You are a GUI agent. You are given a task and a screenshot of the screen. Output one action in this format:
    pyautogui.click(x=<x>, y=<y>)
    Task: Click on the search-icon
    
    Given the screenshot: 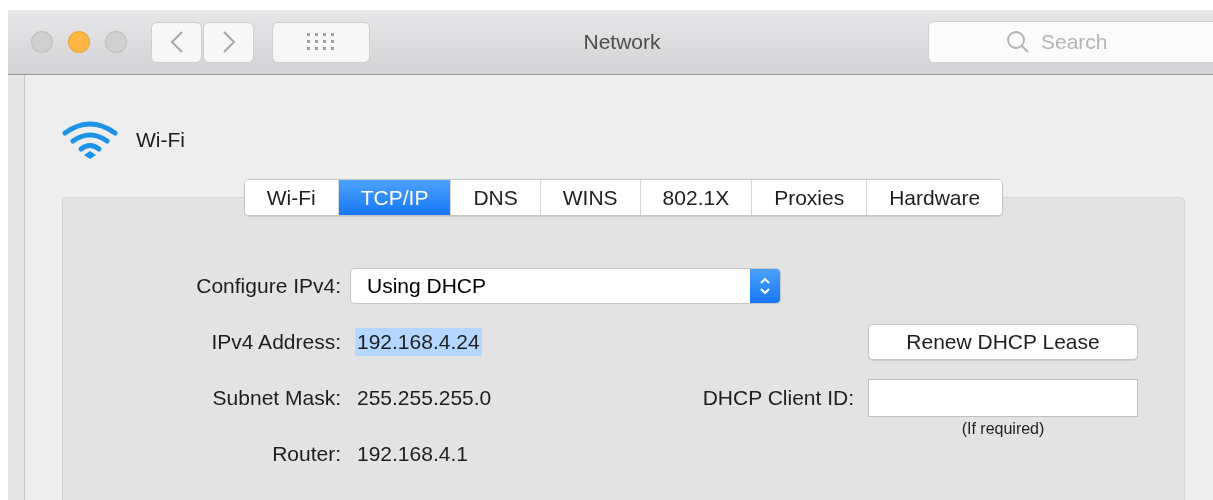 What is the action you would take?
    pyautogui.click(x=1018, y=42)
    